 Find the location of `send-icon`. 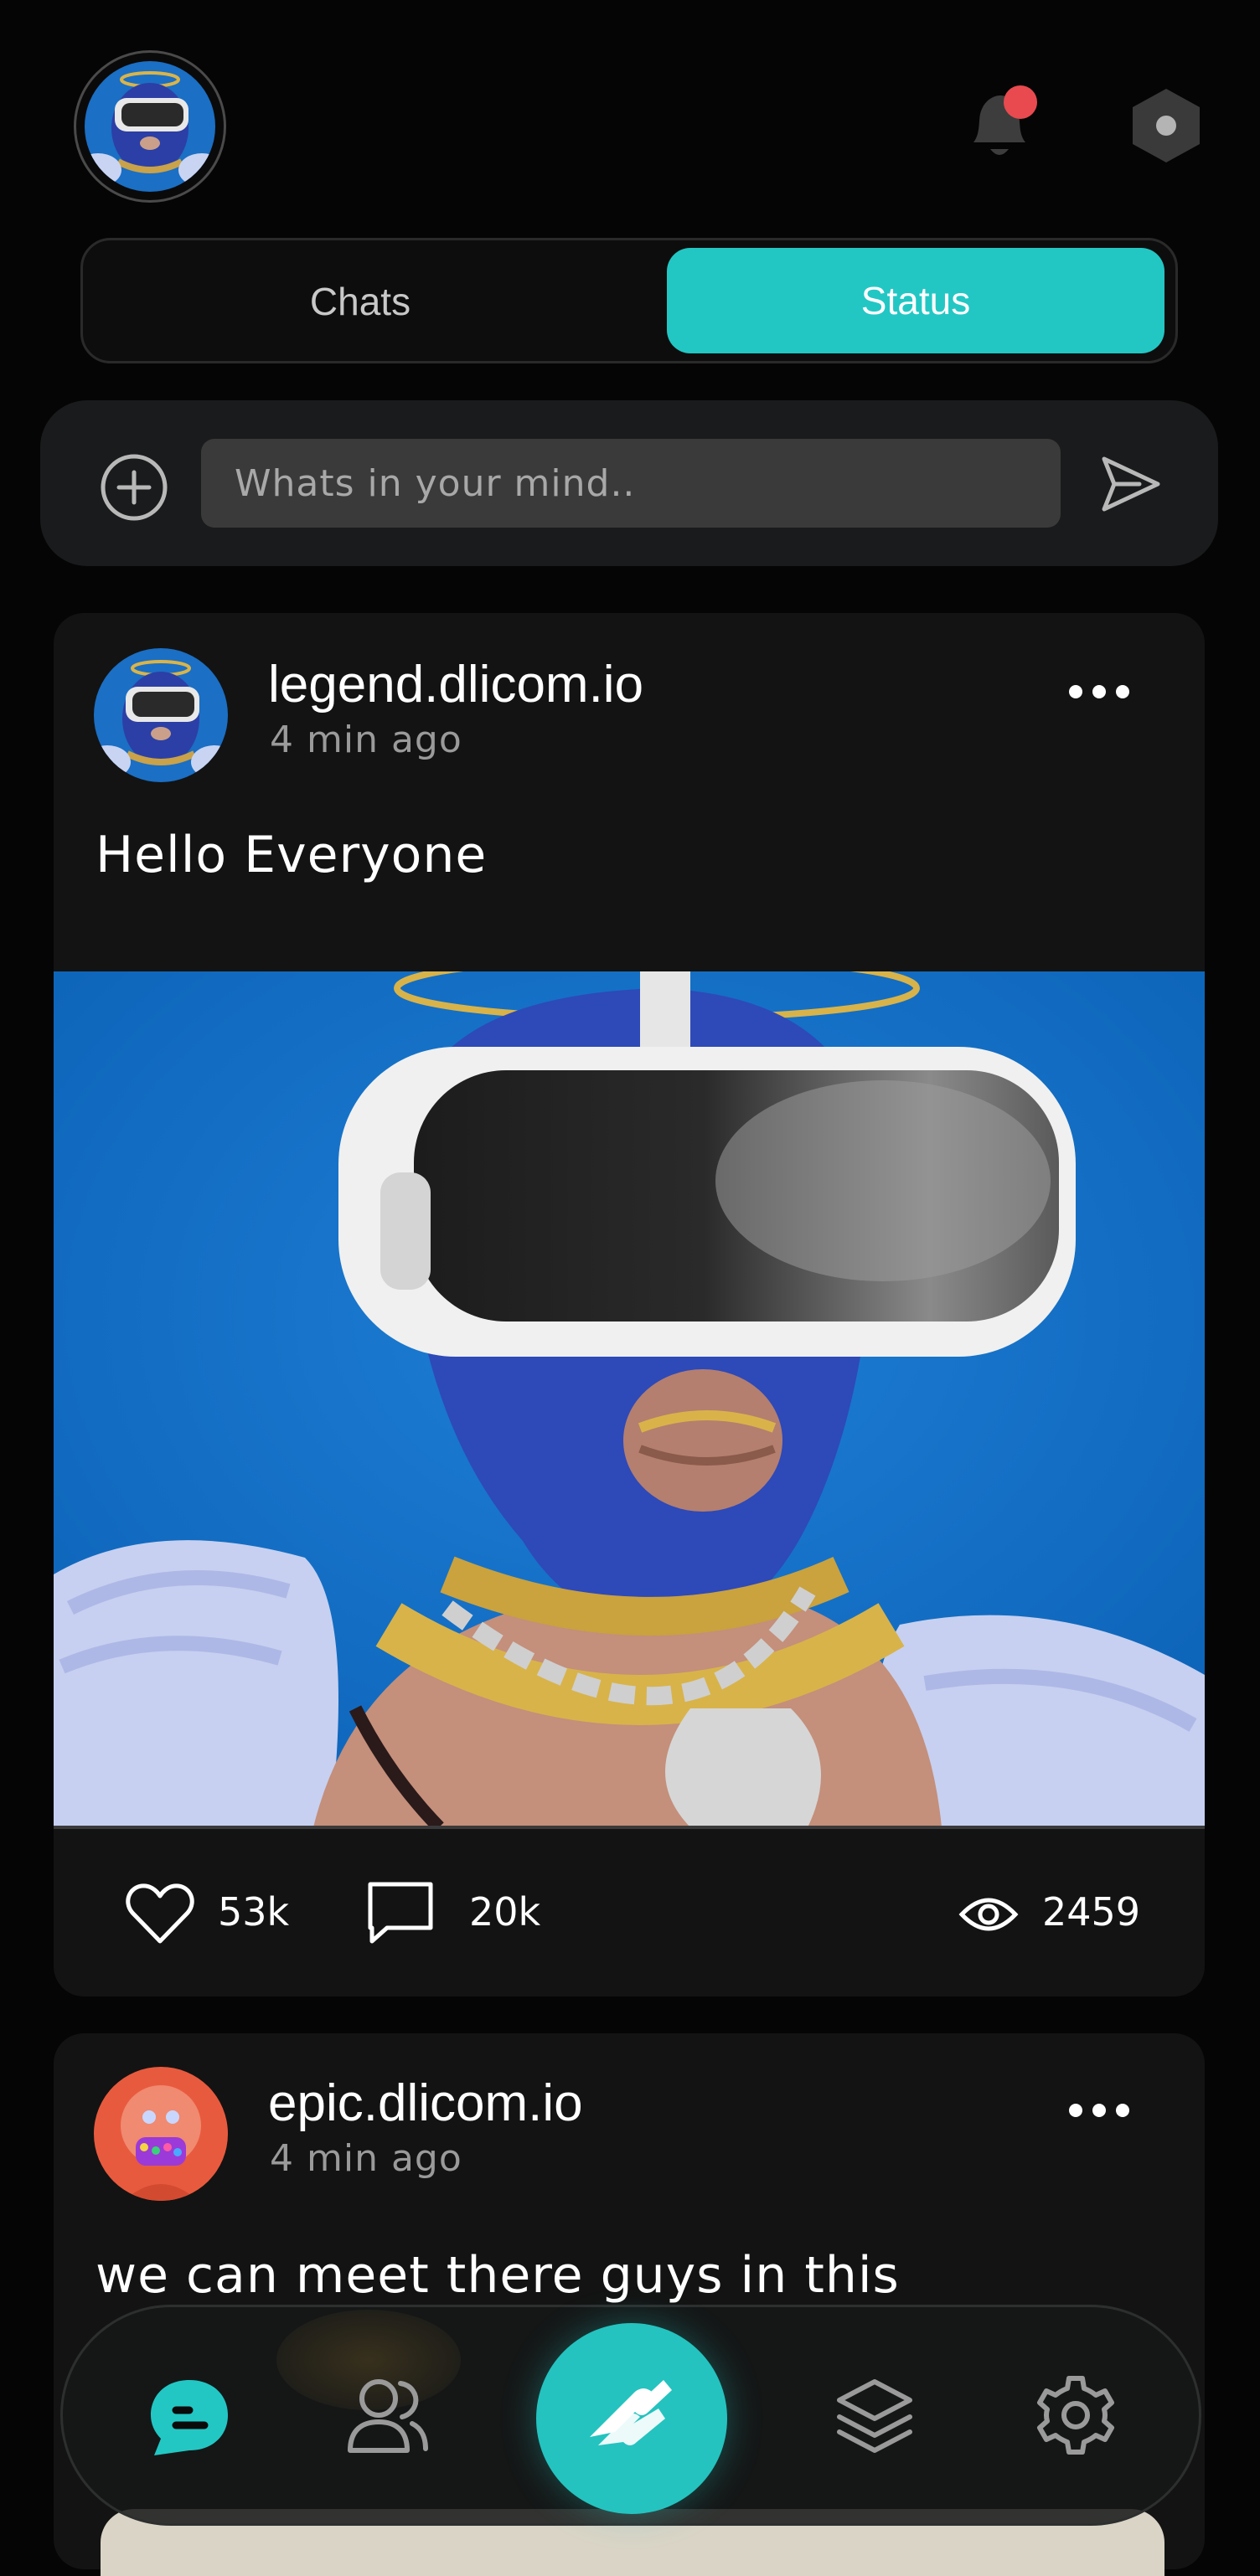

send-icon is located at coordinates (1131, 484).